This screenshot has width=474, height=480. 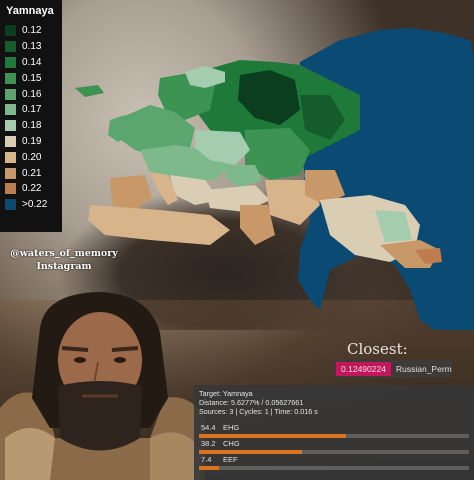 I want to click on credit-platform: Instagram, so click(x=64, y=266).